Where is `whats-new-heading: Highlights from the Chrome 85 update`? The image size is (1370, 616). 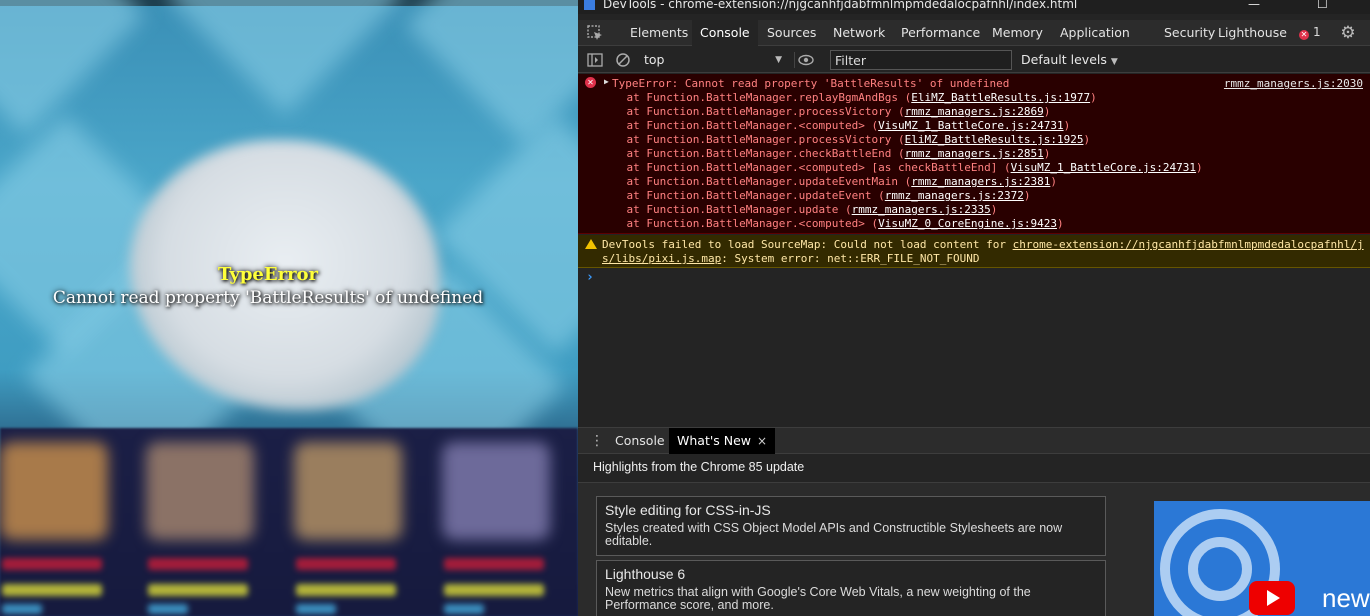 whats-new-heading: Highlights from the Chrome 85 update is located at coordinates (699, 467).